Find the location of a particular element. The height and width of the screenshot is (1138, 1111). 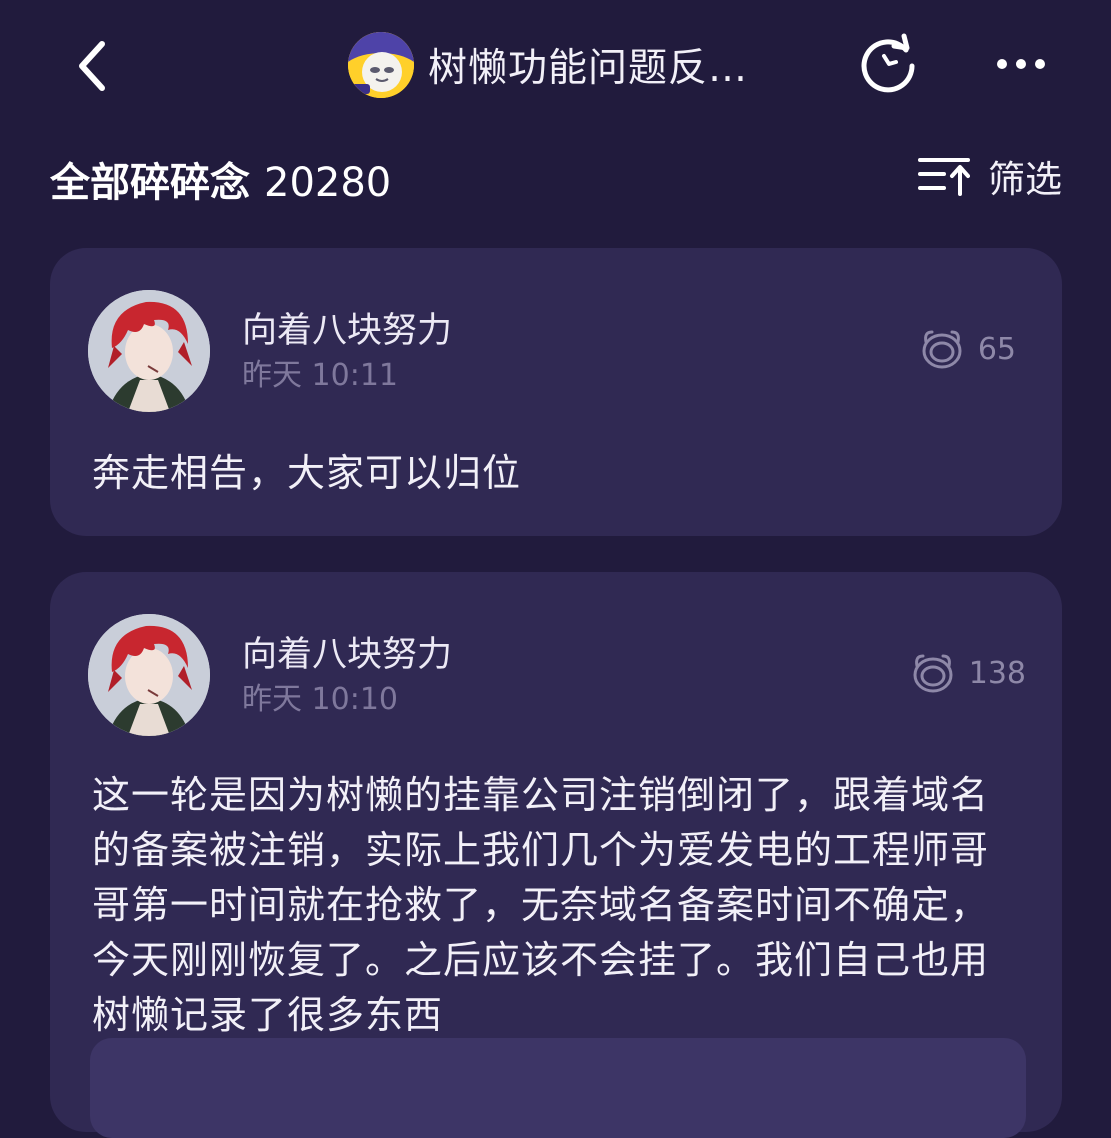

more-button is located at coordinates (1022, 64).